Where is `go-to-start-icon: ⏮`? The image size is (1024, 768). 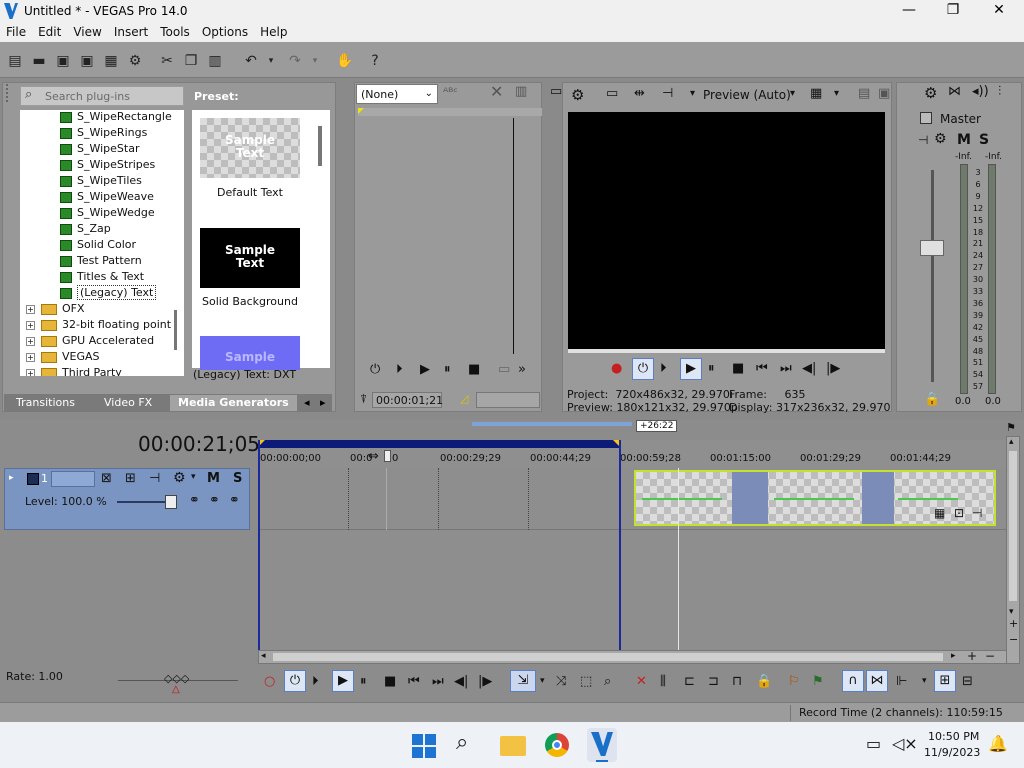 go-to-start-icon: ⏮ is located at coordinates (762, 368).